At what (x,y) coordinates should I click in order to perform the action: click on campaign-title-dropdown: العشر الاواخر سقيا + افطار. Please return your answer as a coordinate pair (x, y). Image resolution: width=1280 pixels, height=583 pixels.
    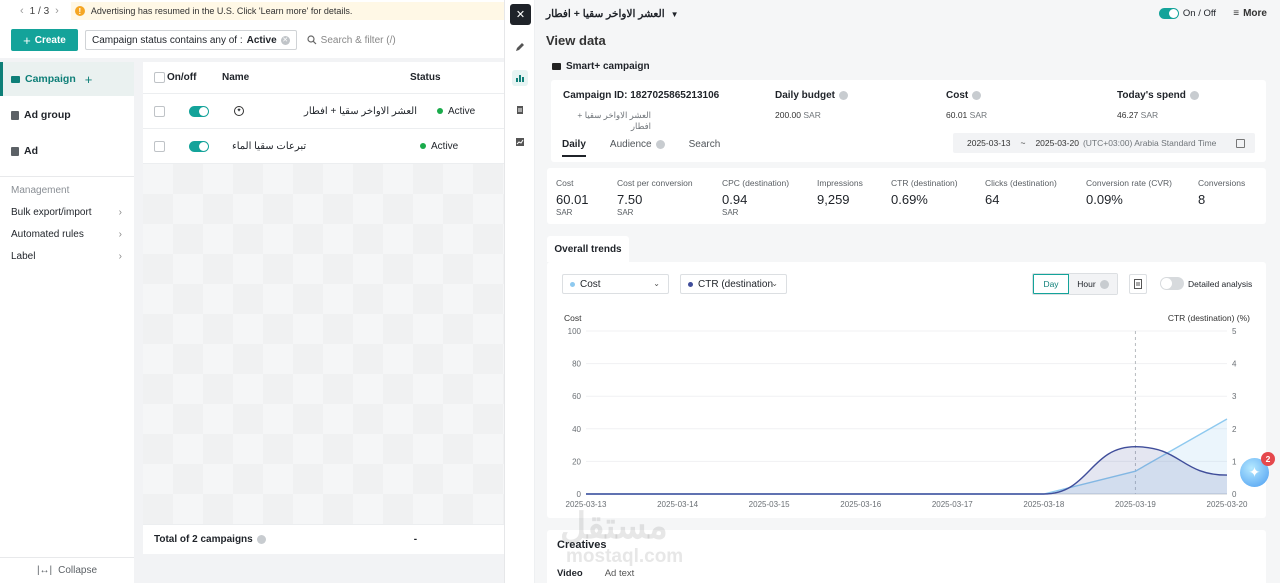
    Looking at the image, I should click on (605, 14).